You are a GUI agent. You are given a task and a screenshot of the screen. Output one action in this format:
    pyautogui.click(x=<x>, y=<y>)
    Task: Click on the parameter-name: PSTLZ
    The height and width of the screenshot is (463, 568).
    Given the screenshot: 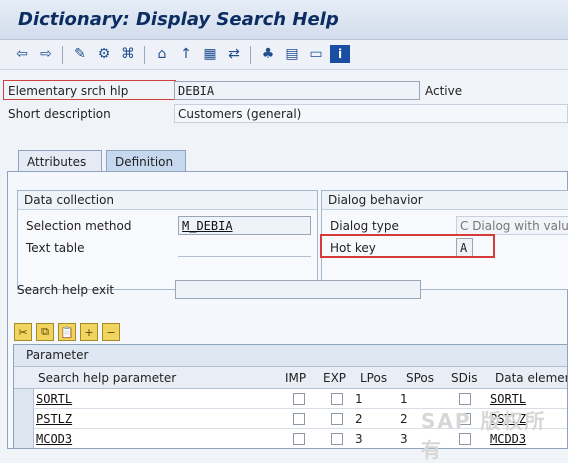 What is the action you would take?
    pyautogui.click(x=54, y=419)
    